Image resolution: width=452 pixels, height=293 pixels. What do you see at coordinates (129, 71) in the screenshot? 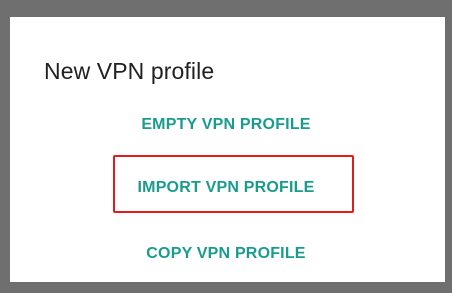
I see `dialog-title: New VPN profile` at bounding box center [129, 71].